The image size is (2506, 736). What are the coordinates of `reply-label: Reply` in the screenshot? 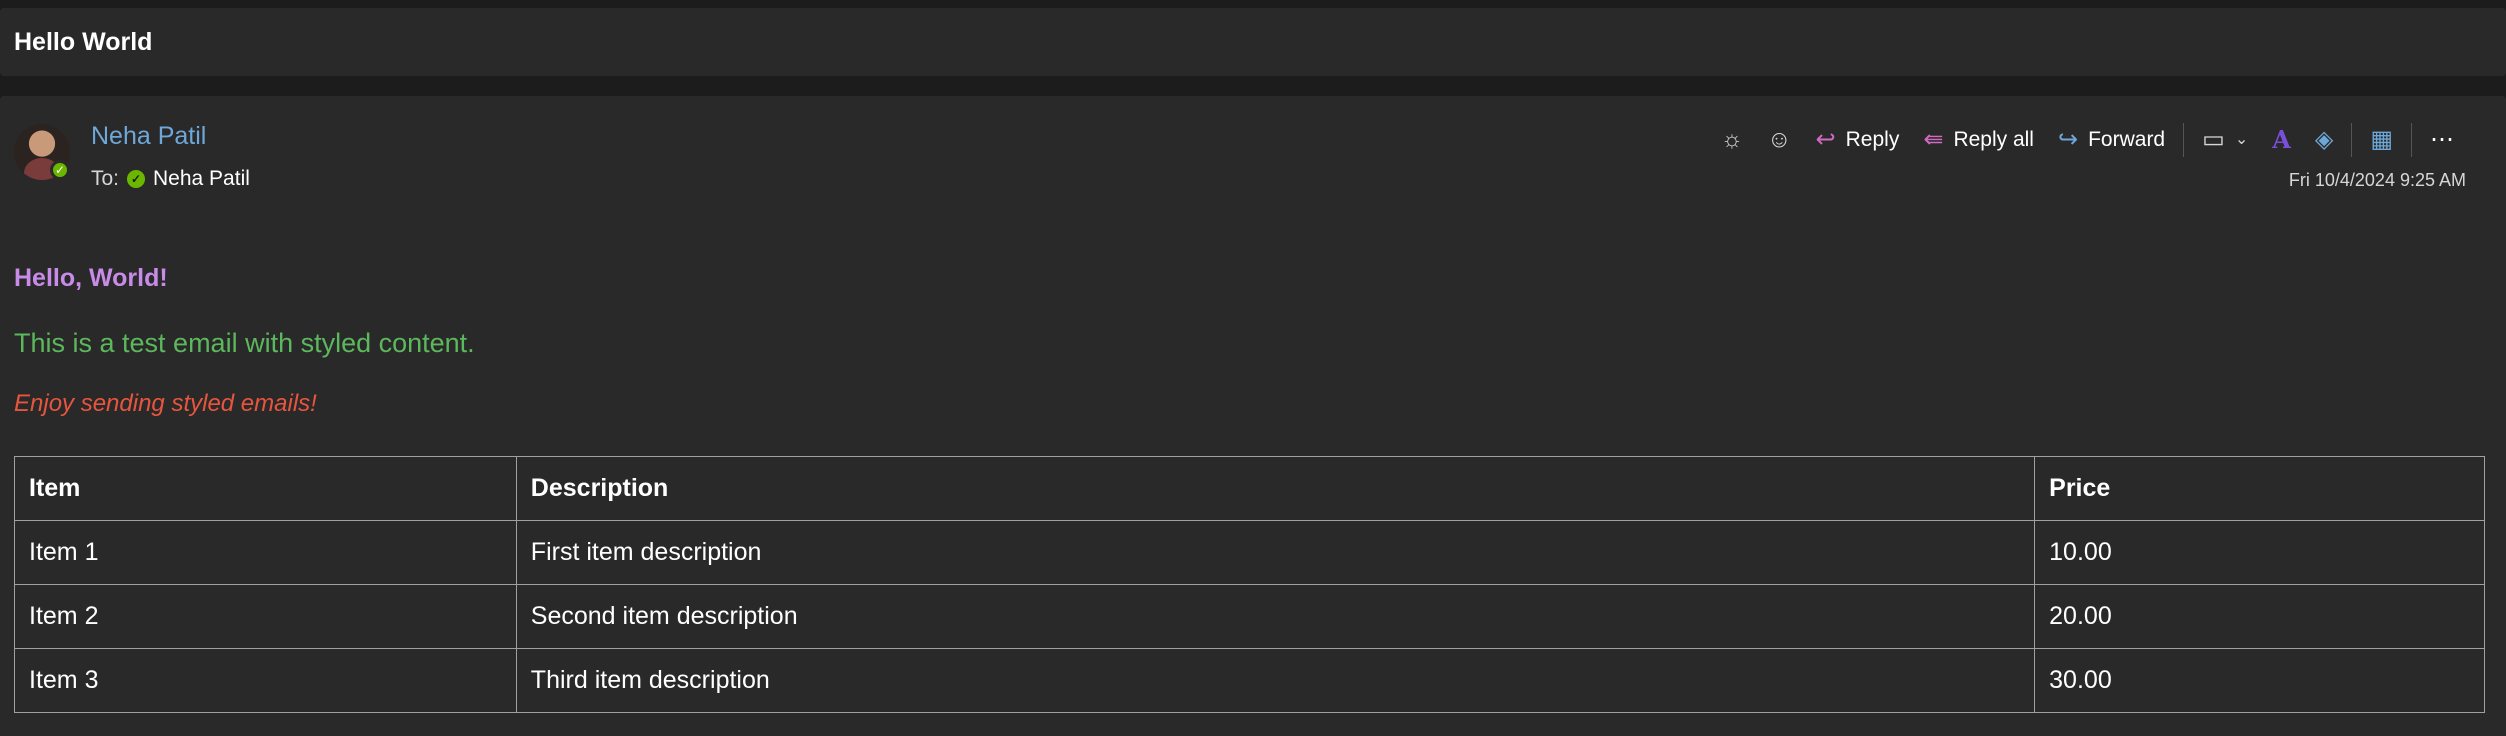 It's located at (1872, 139).